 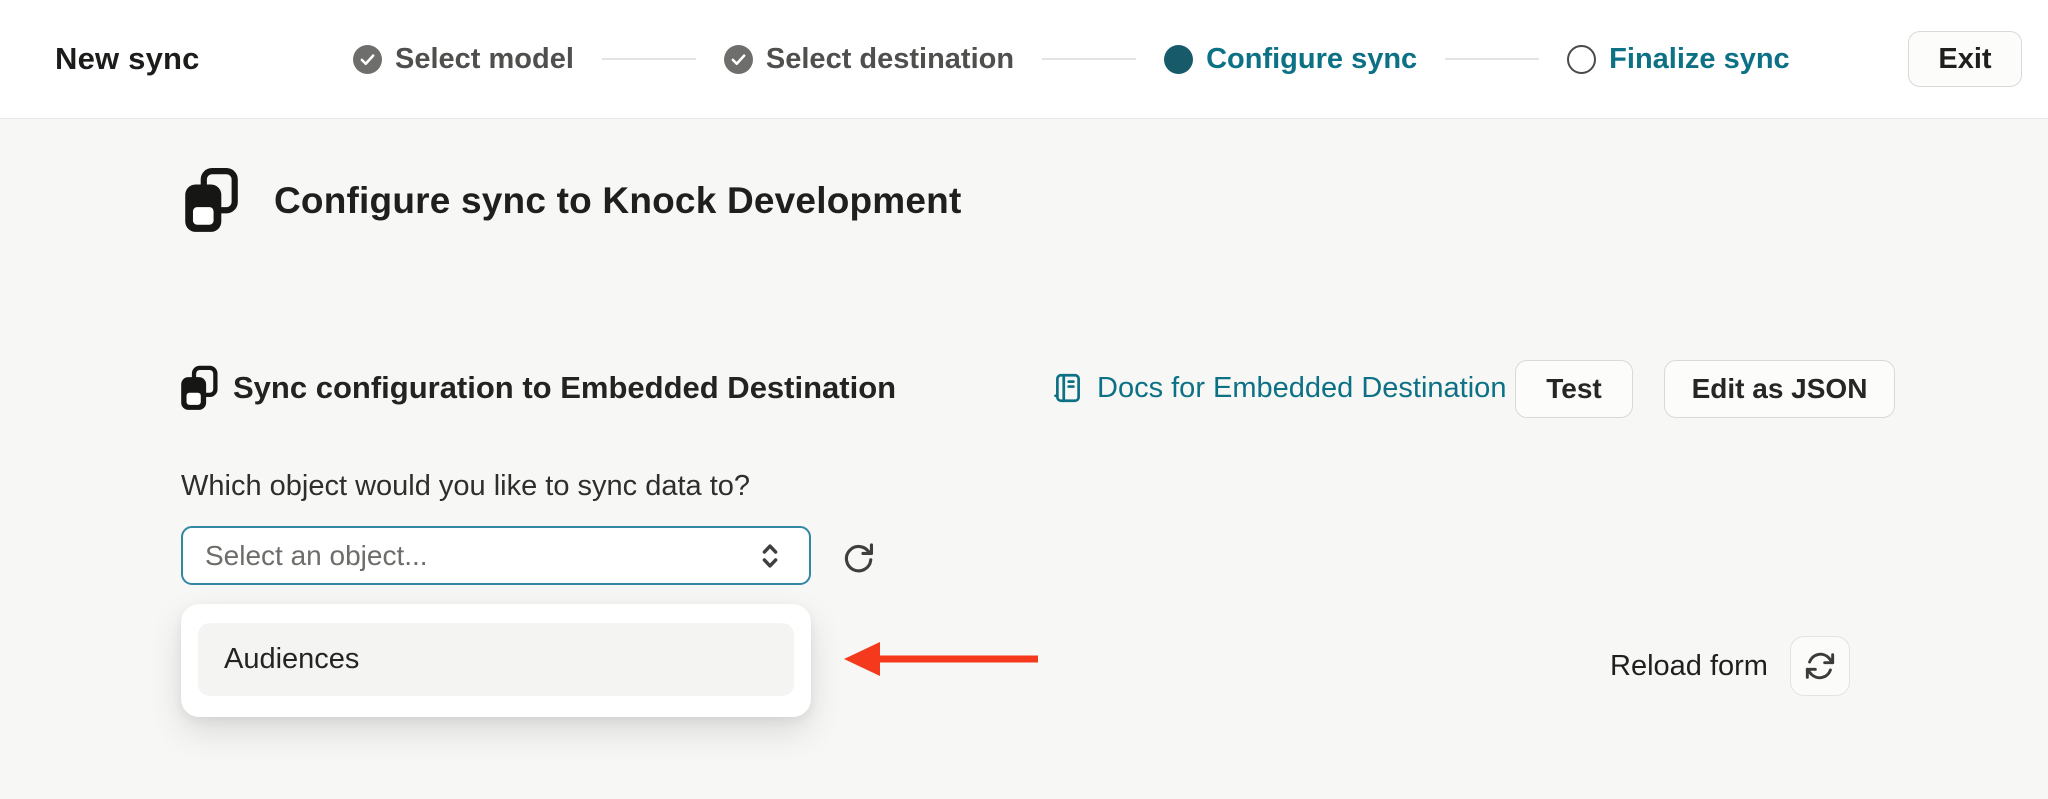 What do you see at coordinates (1689, 665) in the screenshot?
I see `reload-form-label: Reload form` at bounding box center [1689, 665].